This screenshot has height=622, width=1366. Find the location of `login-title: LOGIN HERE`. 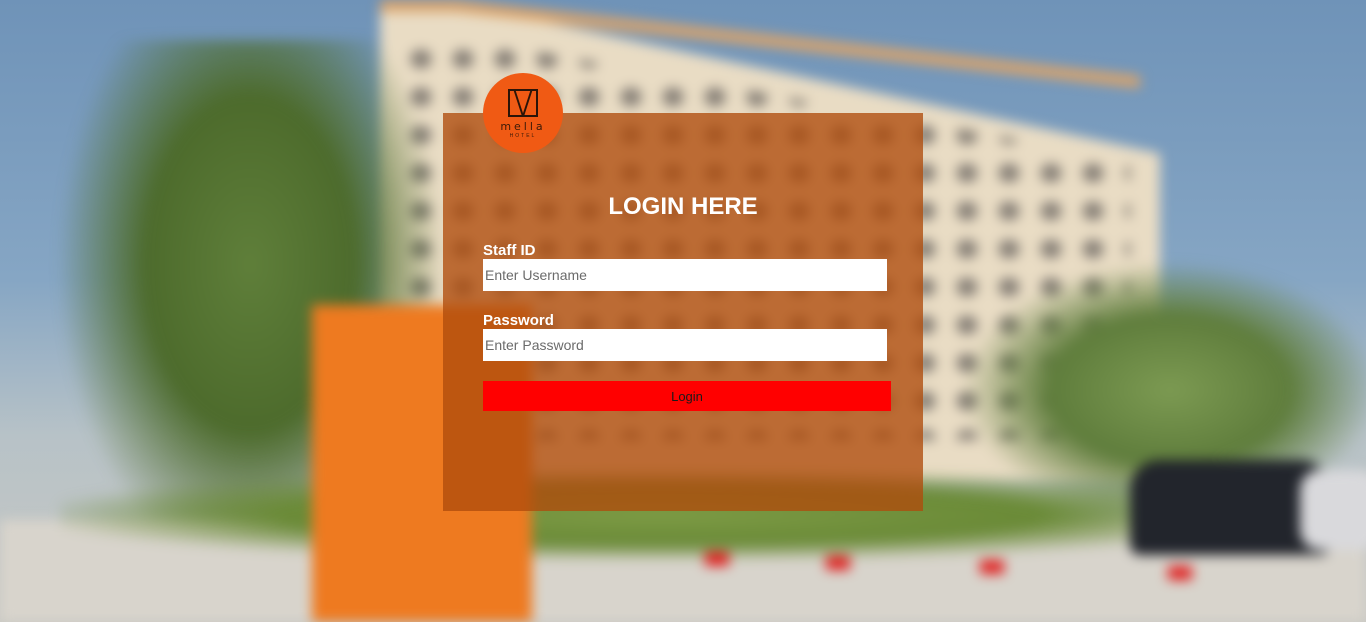

login-title: LOGIN HERE is located at coordinates (683, 206).